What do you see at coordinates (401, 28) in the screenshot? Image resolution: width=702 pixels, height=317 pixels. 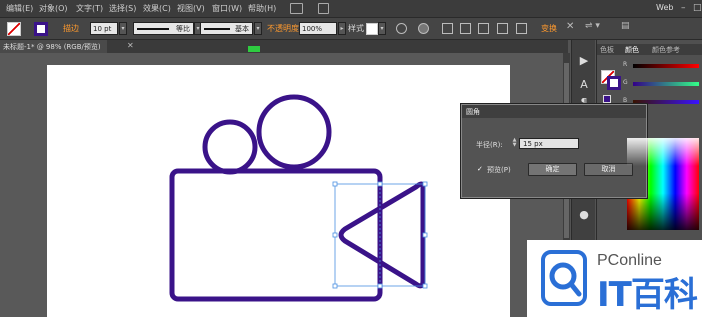 I see `recolor-icon` at bounding box center [401, 28].